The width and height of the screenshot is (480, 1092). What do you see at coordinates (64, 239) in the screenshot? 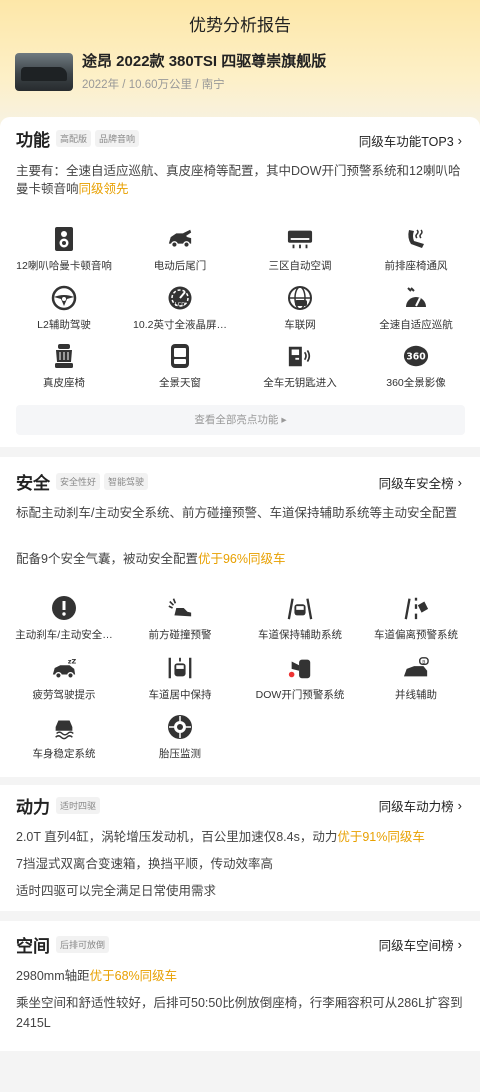
I see `speaker-icon` at bounding box center [64, 239].